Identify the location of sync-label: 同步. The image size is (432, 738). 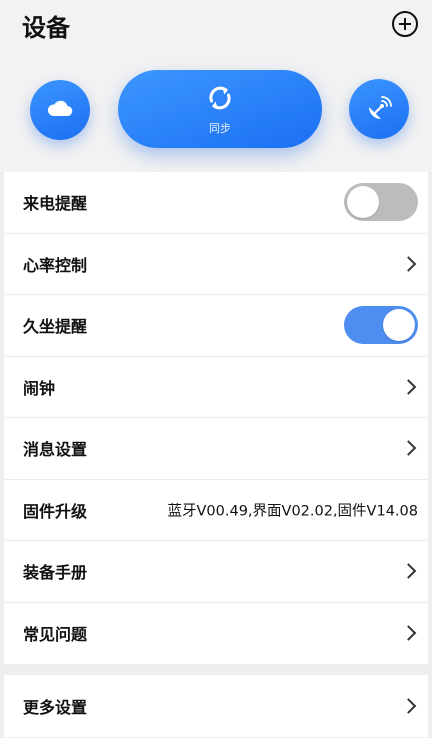
(220, 128).